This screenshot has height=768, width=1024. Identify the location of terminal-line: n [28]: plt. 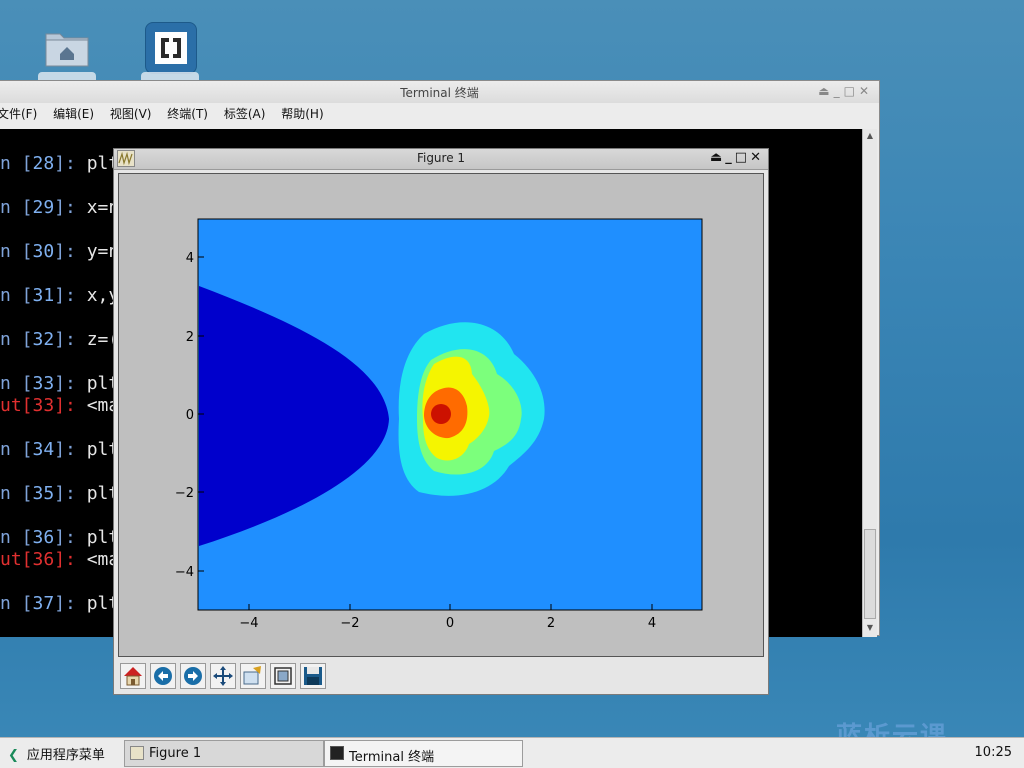
(60, 163).